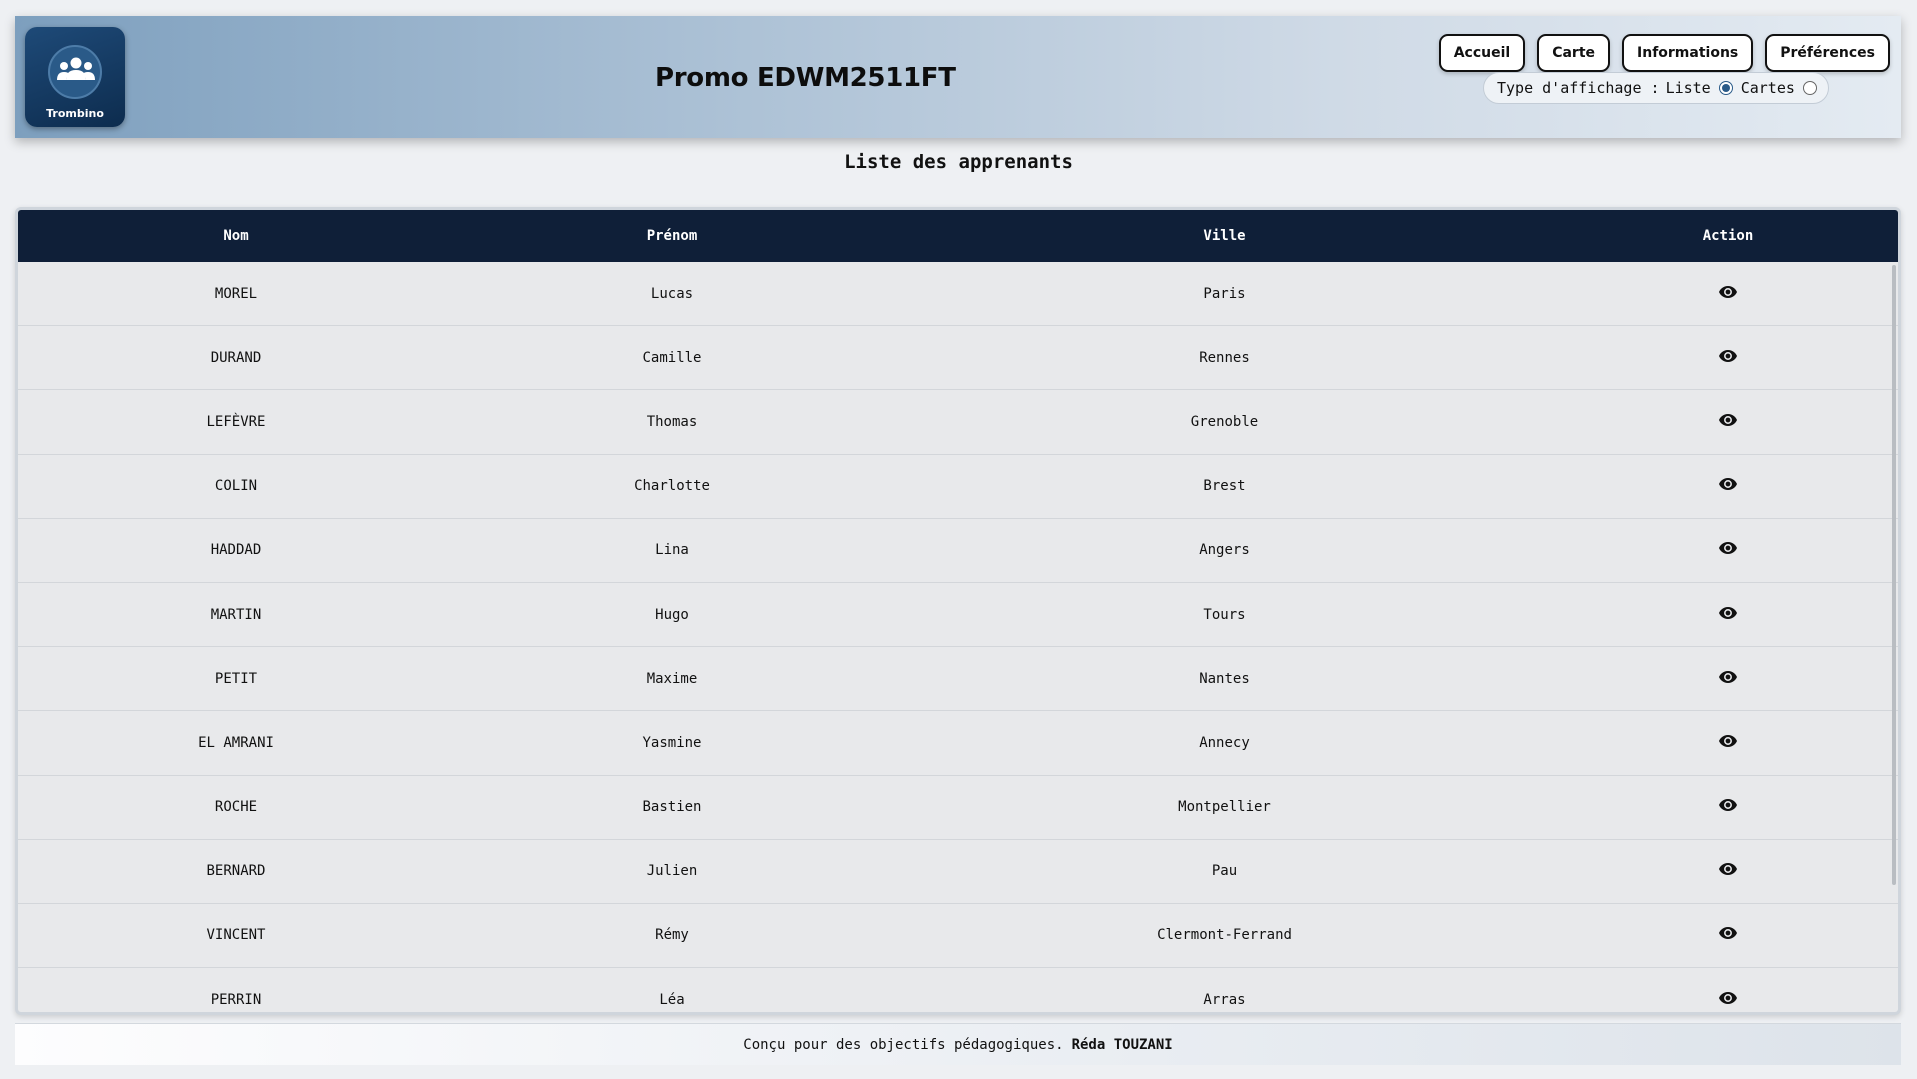 This screenshot has width=1917, height=1079. Describe the element at coordinates (672, 293) in the screenshot. I see `cell-prenom: Lucas` at that location.